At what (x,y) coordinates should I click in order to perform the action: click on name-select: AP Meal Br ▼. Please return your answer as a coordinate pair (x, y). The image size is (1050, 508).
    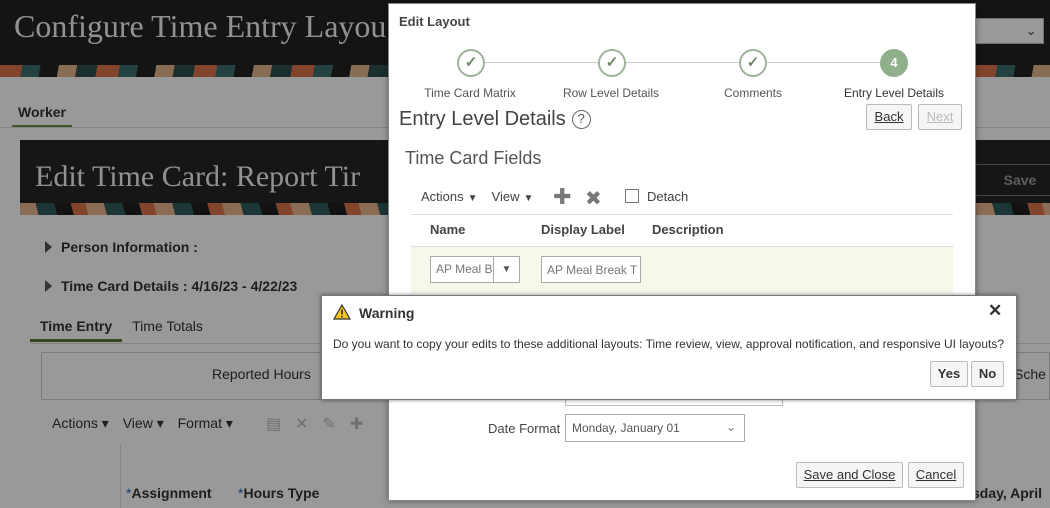
    Looking at the image, I should click on (475, 269).